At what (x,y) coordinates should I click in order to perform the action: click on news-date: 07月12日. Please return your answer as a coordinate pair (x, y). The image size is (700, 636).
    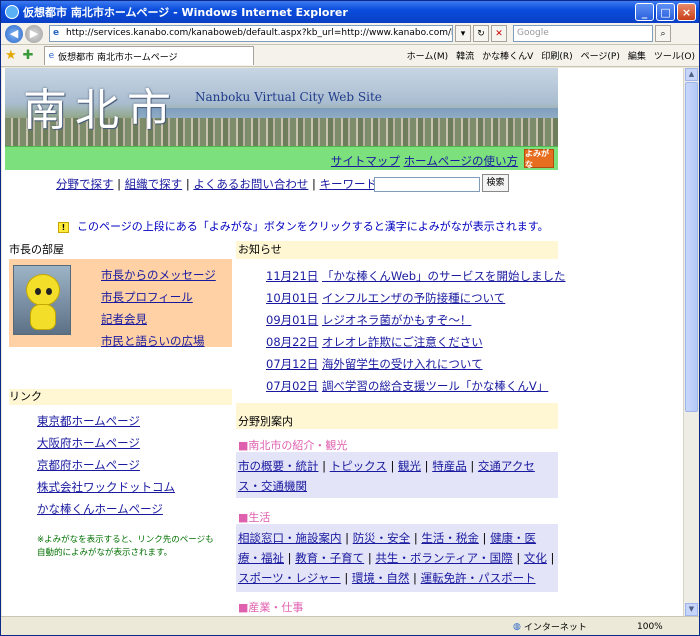
    Looking at the image, I should click on (292, 364).